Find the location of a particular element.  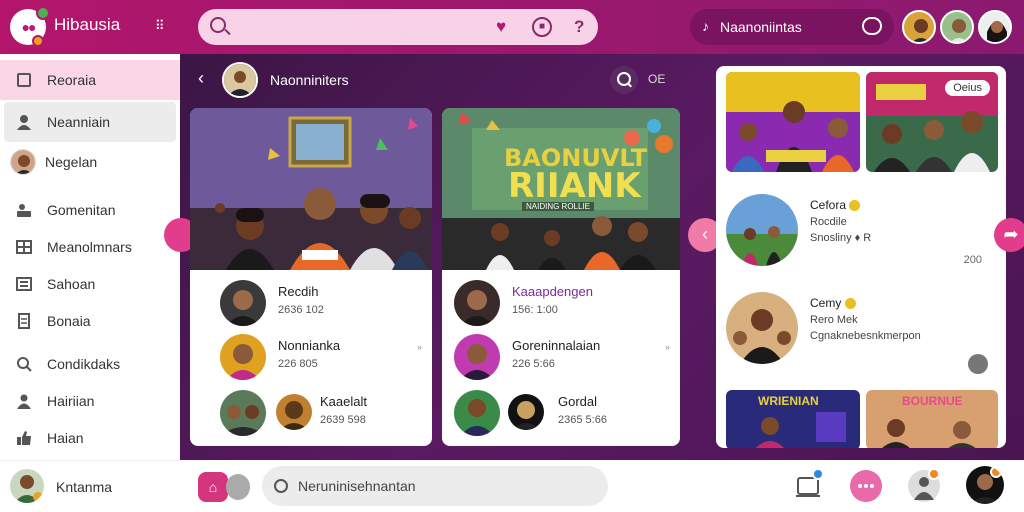

list-item-name: Recdih is located at coordinates (298, 291).